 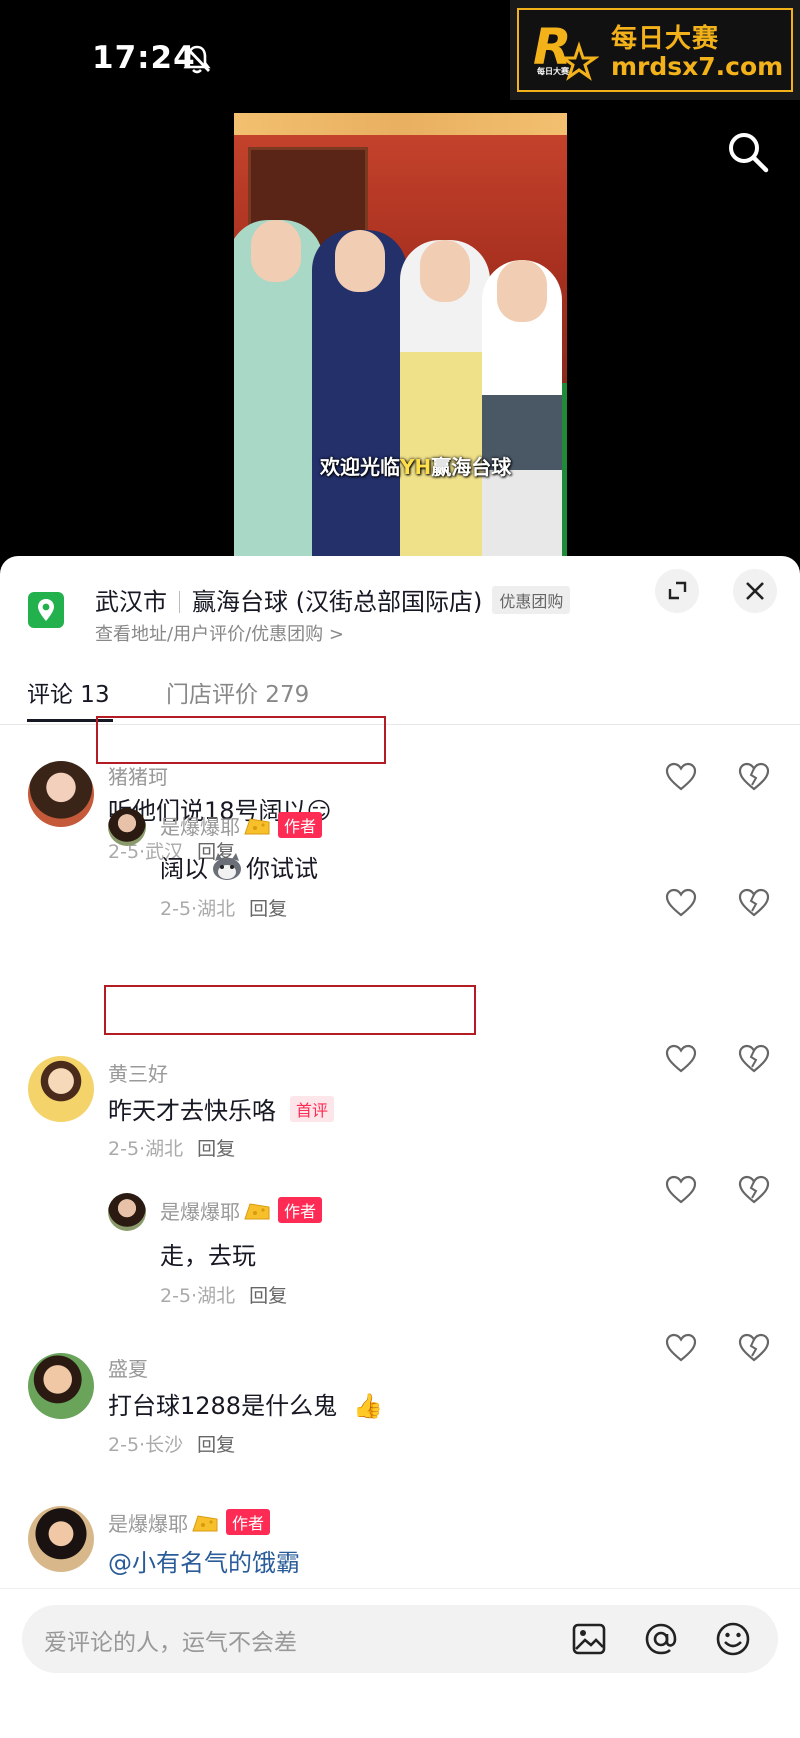 I want to click on search-icon, so click(x=748, y=152).